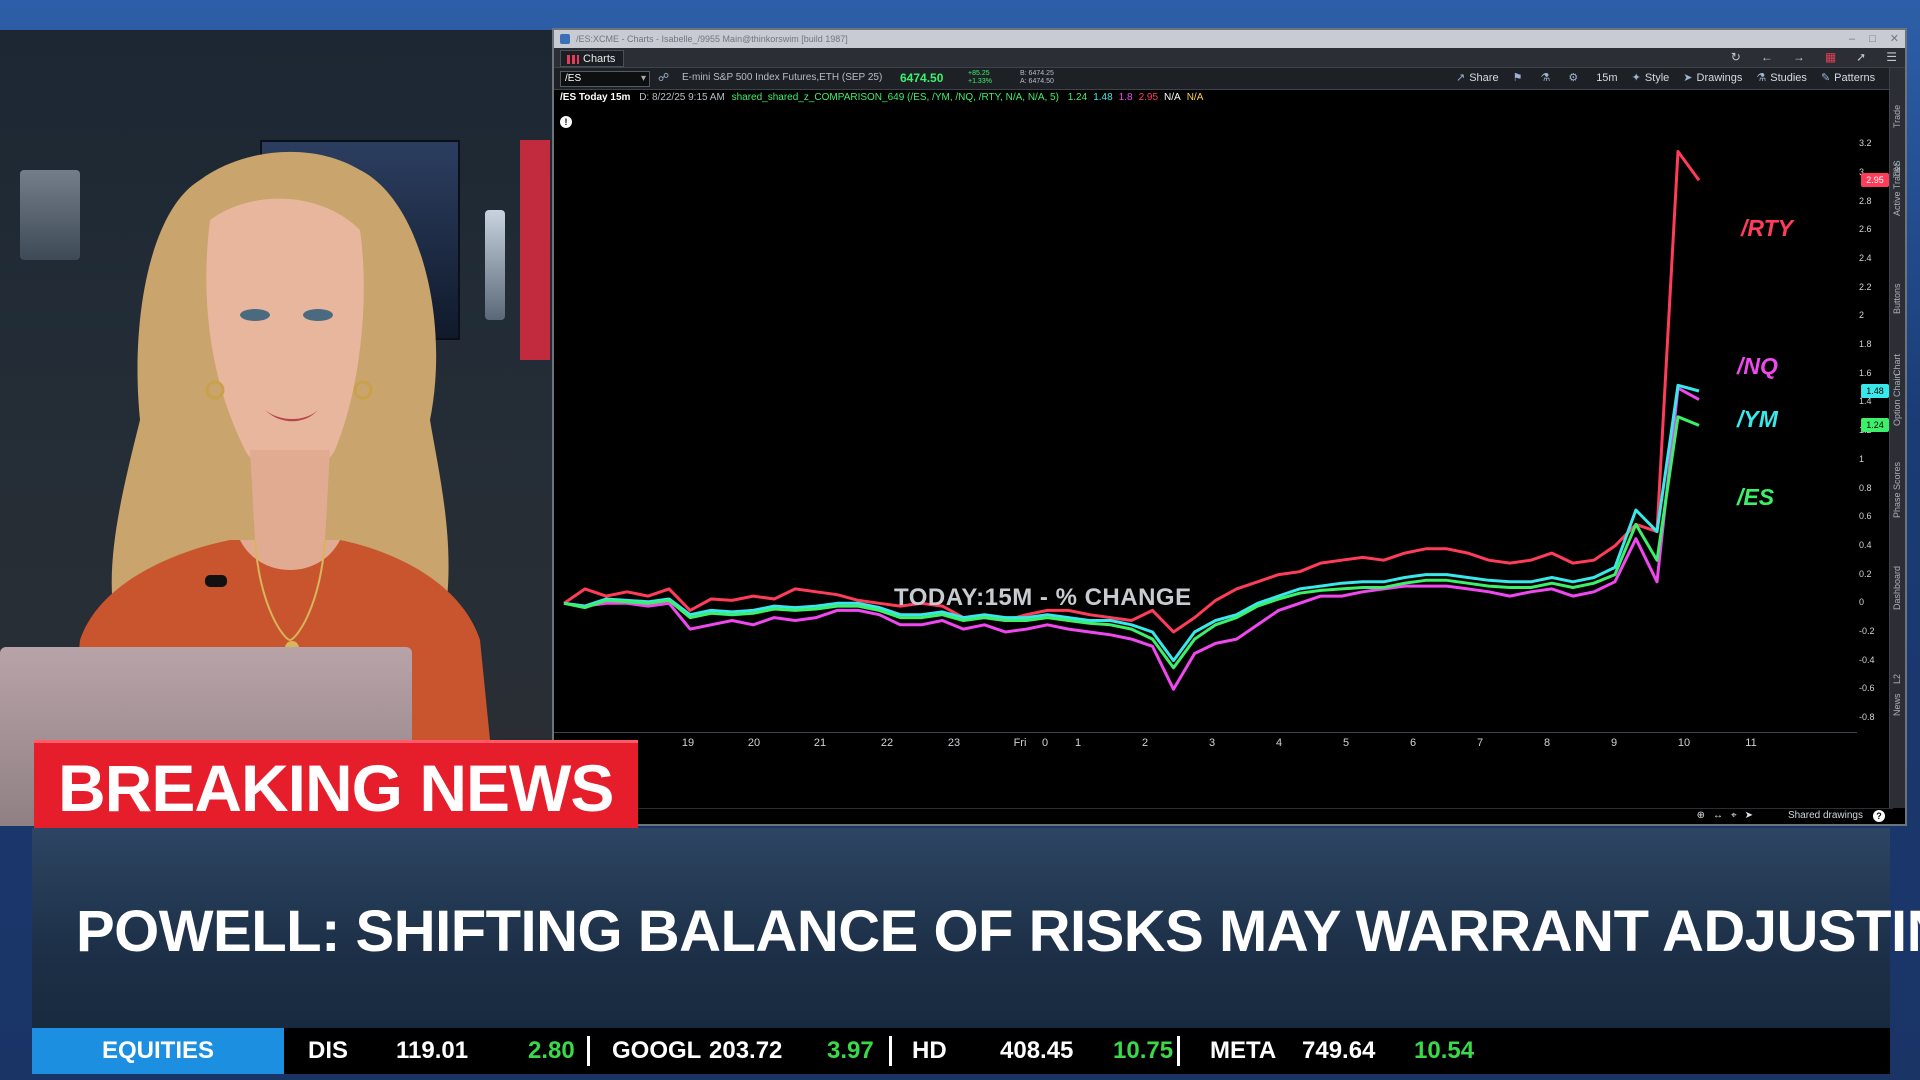 This screenshot has width=1920, height=1080. I want to click on minimize-icon: –, so click(1852, 39).